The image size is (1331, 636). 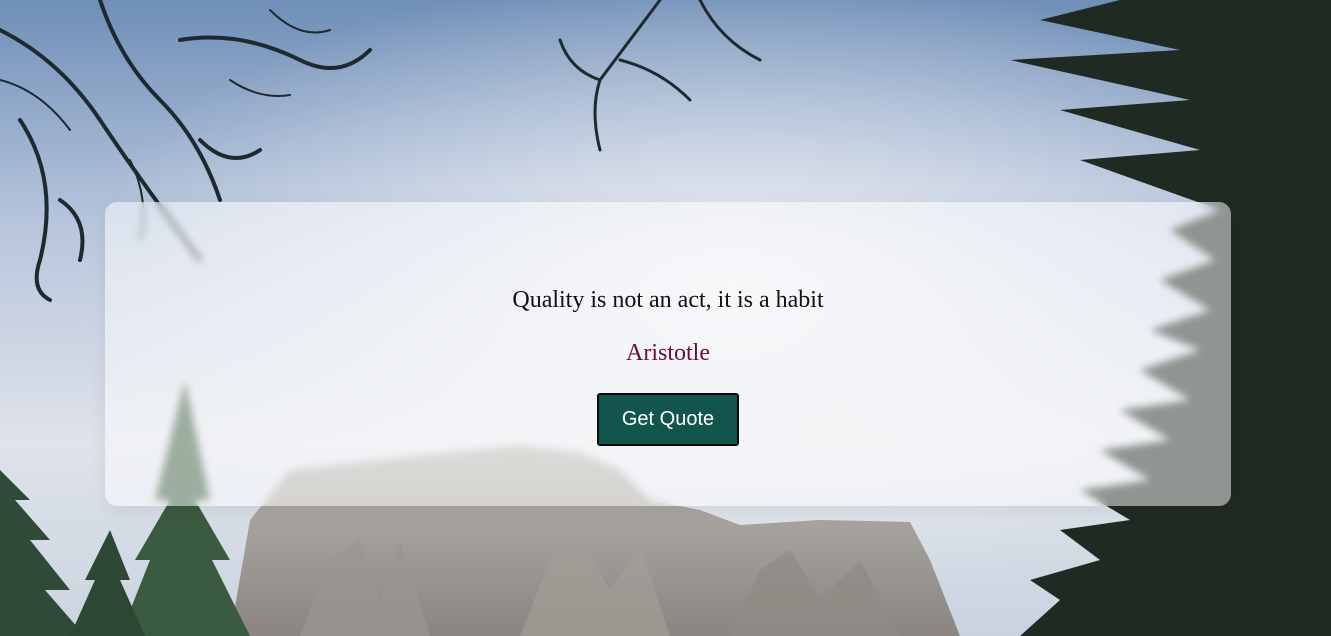 What do you see at coordinates (668, 300) in the screenshot?
I see `quote-text: Quality is not an act, it is a habit` at bounding box center [668, 300].